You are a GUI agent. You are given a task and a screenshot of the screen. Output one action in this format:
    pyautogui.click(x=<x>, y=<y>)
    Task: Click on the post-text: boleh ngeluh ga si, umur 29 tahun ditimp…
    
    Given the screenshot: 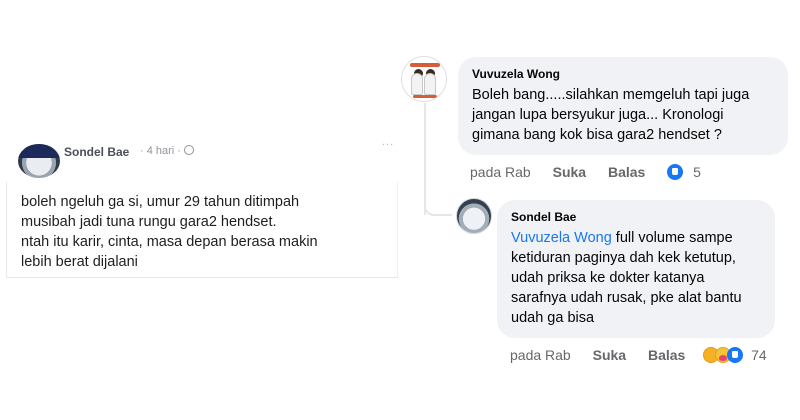 What is the action you would take?
    pyautogui.click(x=169, y=232)
    